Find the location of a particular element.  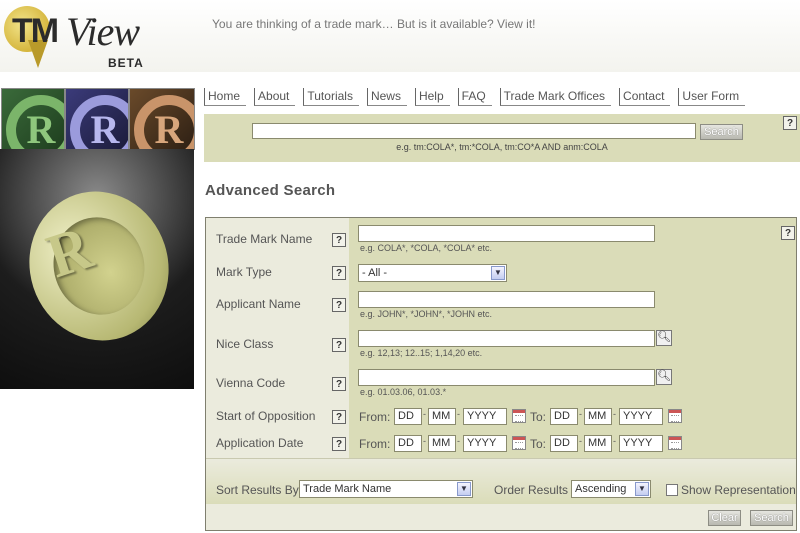

mark-type-value: - All - is located at coordinates (375, 273).